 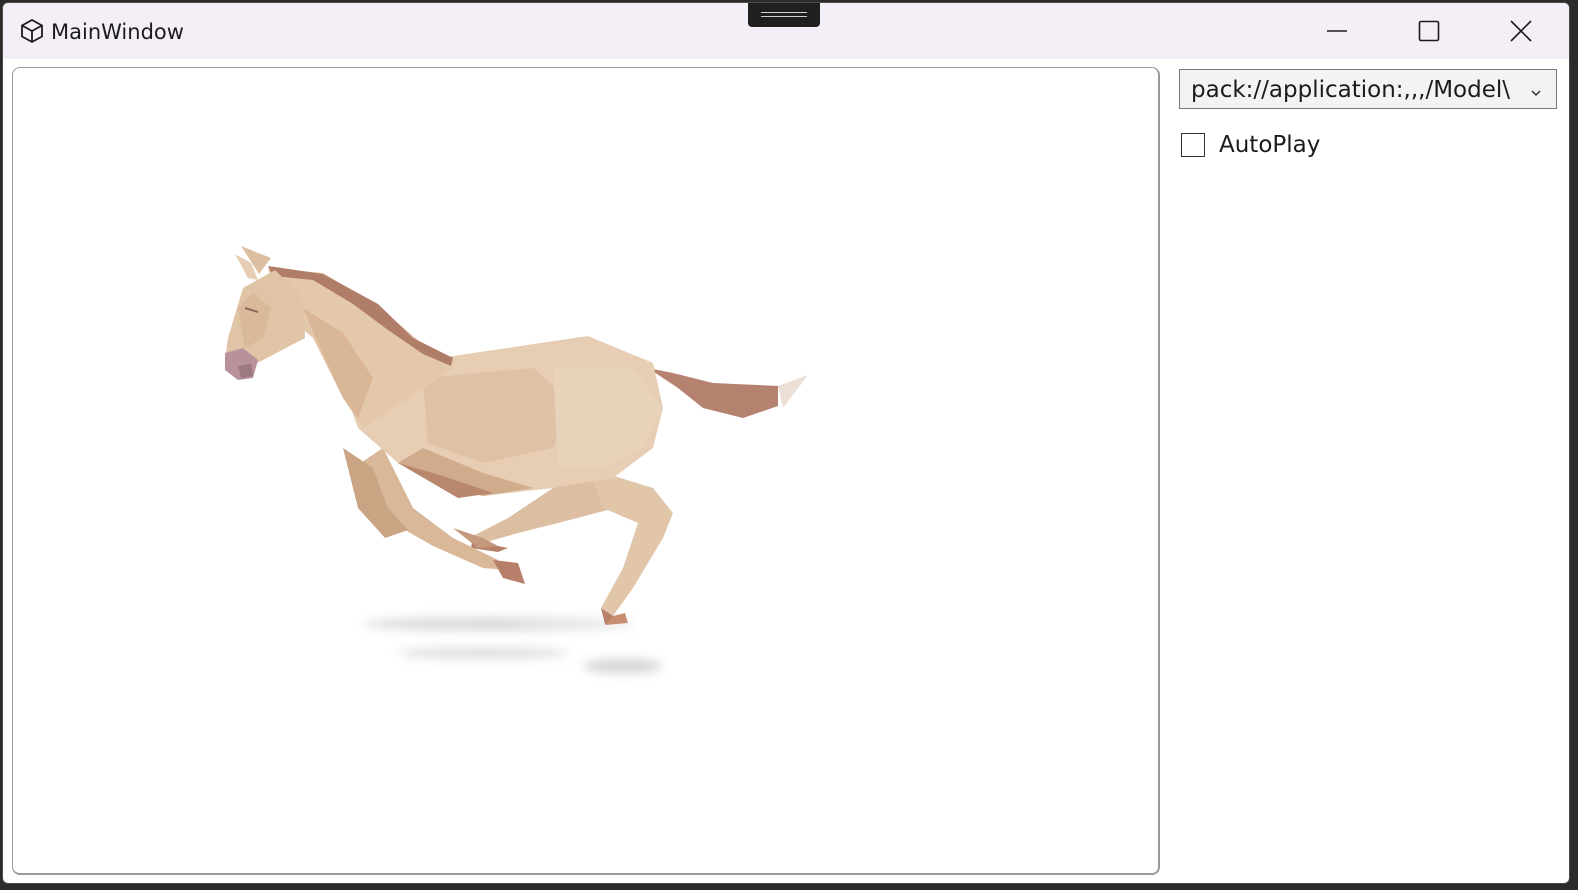 What do you see at coordinates (117, 32) in the screenshot?
I see `window-title: MainWindow` at bounding box center [117, 32].